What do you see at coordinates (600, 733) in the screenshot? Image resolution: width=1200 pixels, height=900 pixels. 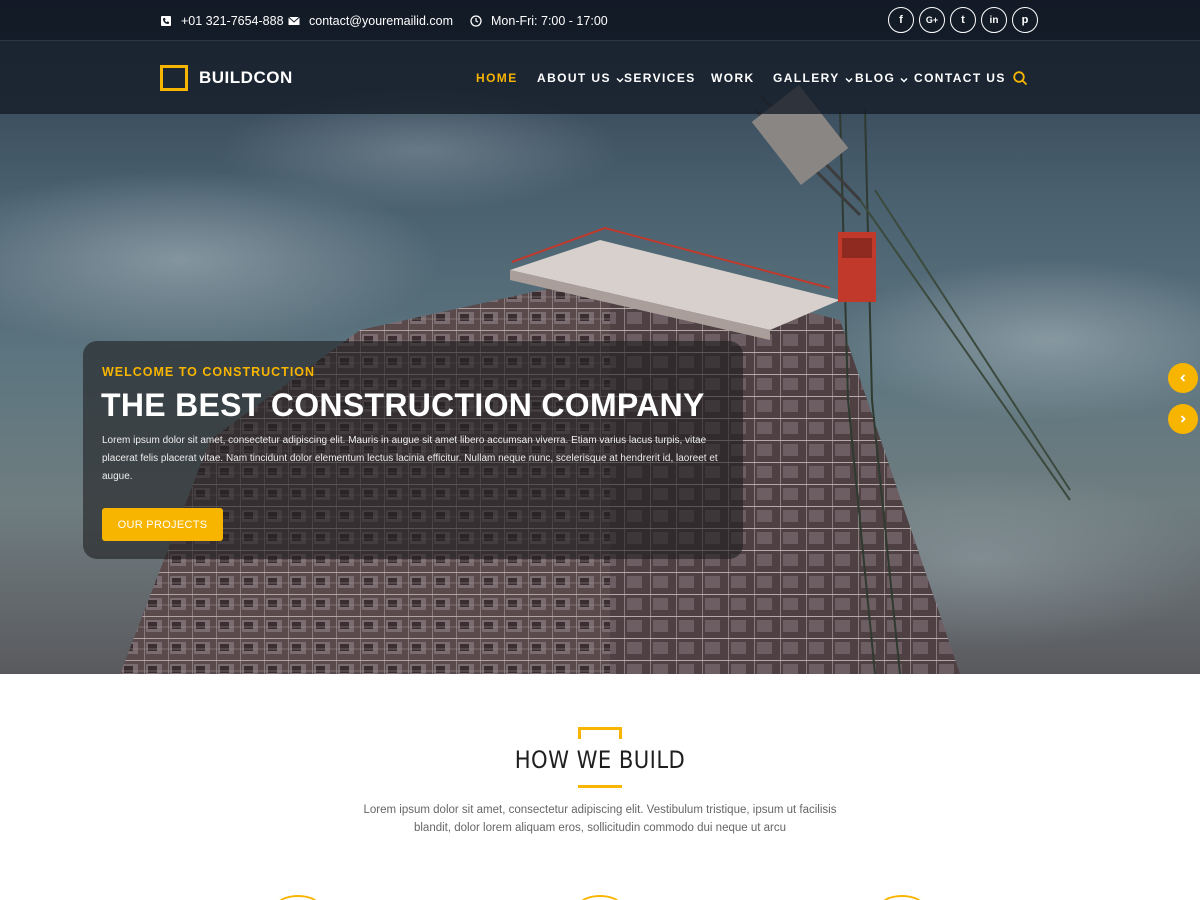 I see `section-title-decoration` at bounding box center [600, 733].